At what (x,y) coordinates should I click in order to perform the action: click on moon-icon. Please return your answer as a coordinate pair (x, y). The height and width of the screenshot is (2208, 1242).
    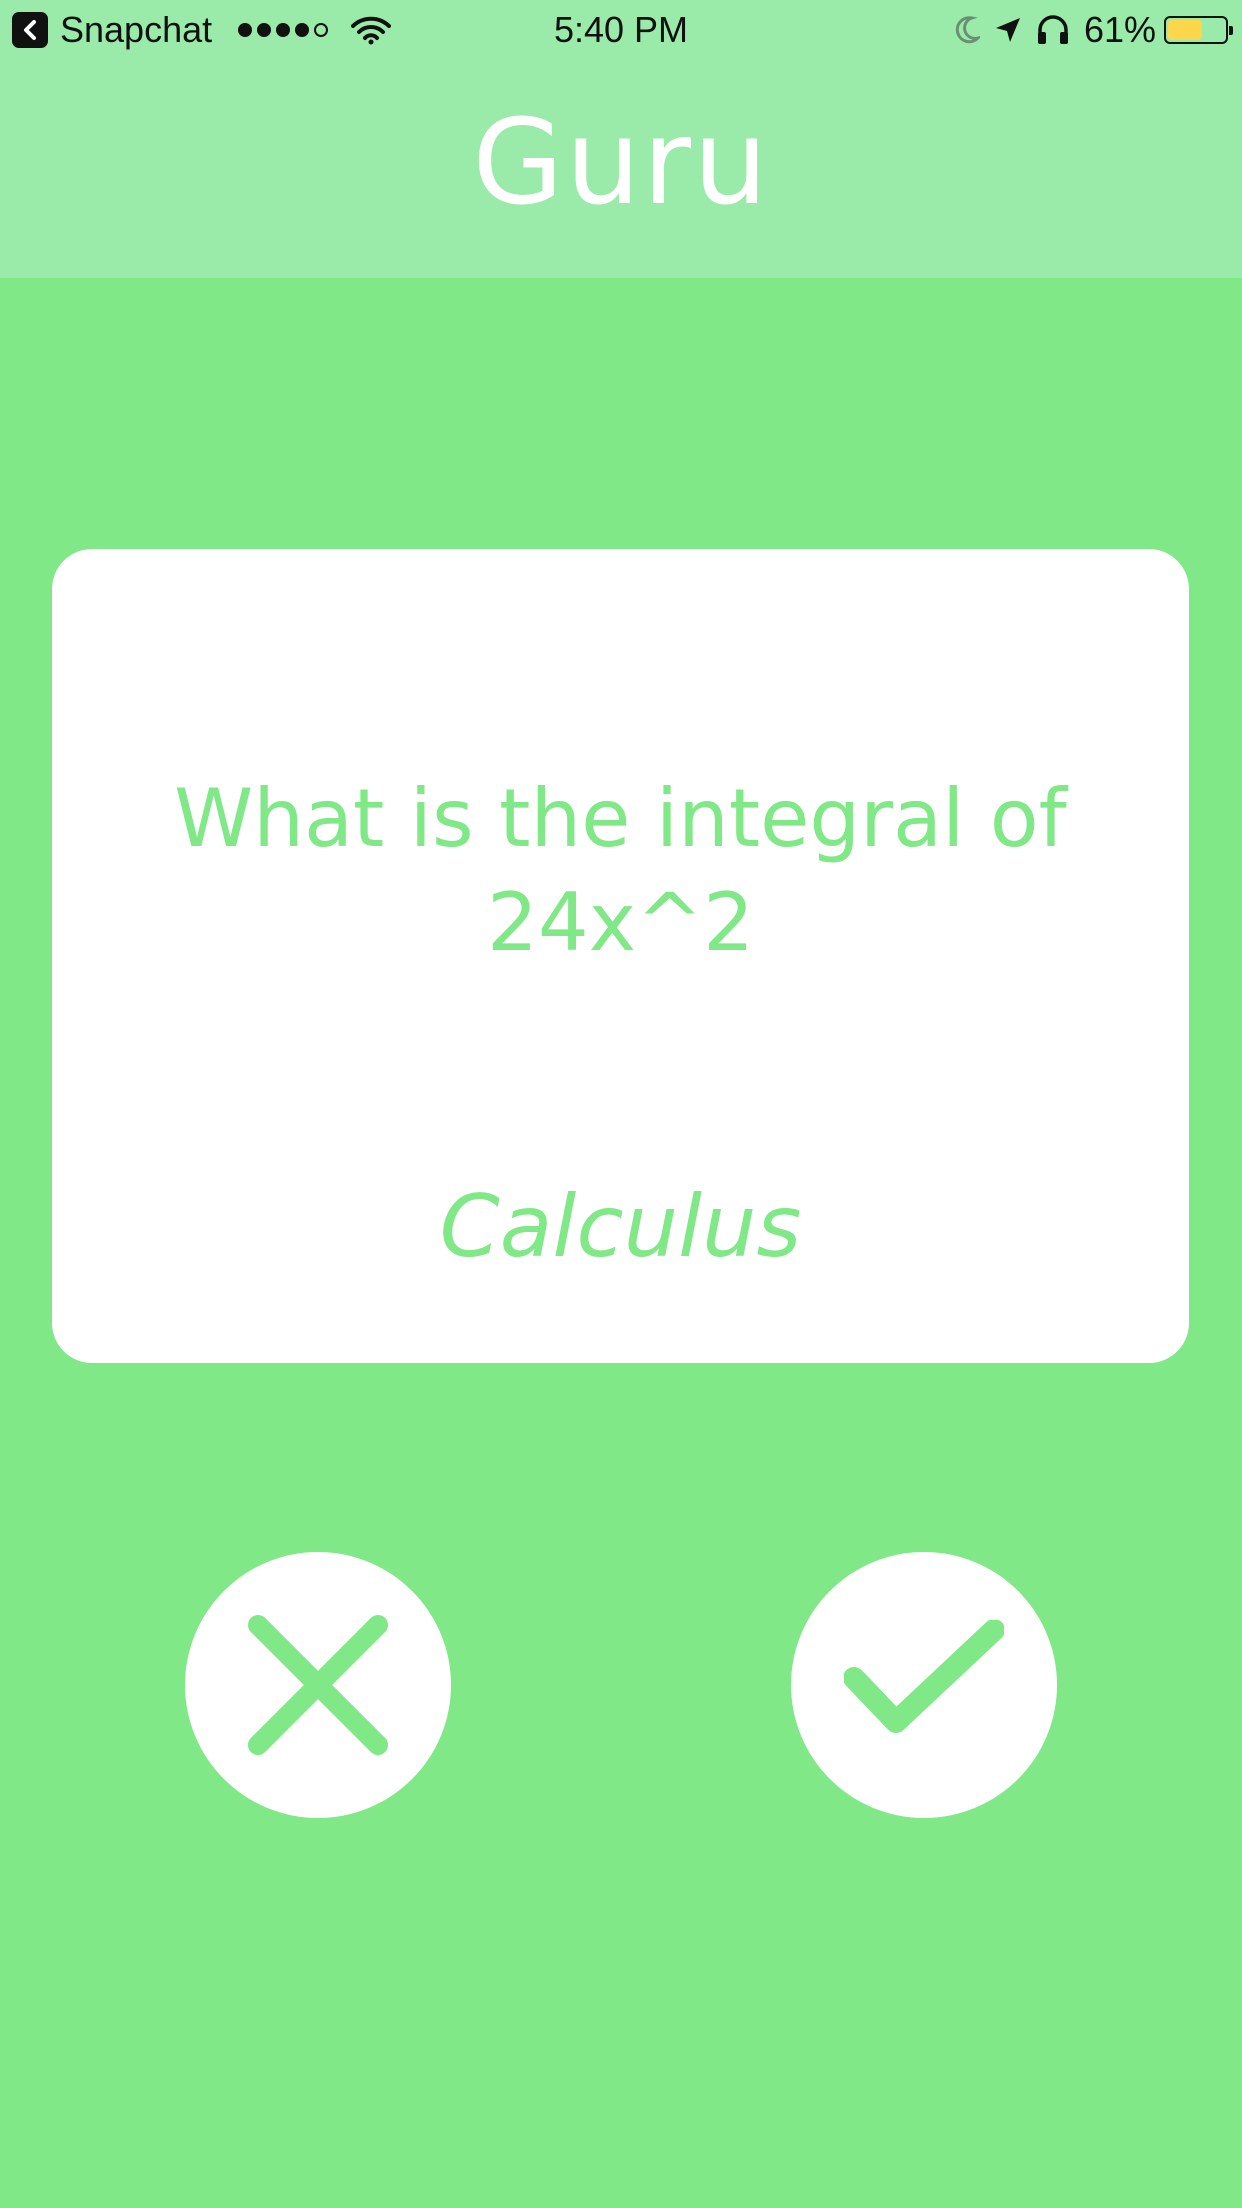
    Looking at the image, I should click on (967, 30).